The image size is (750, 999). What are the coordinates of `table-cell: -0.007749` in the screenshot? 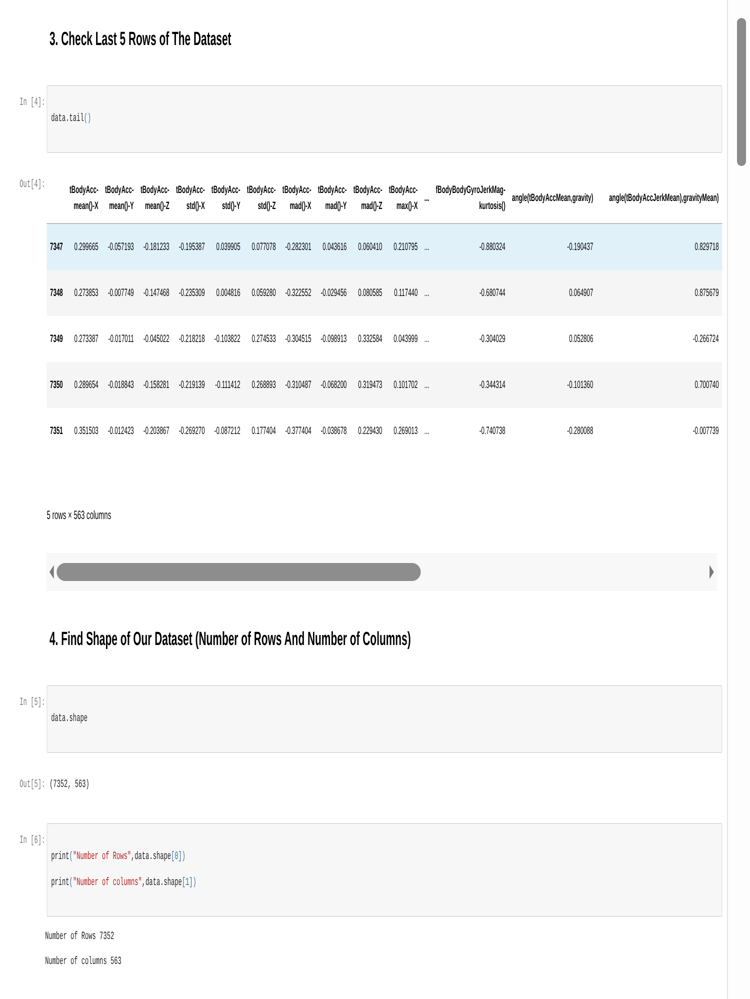 It's located at (120, 293).